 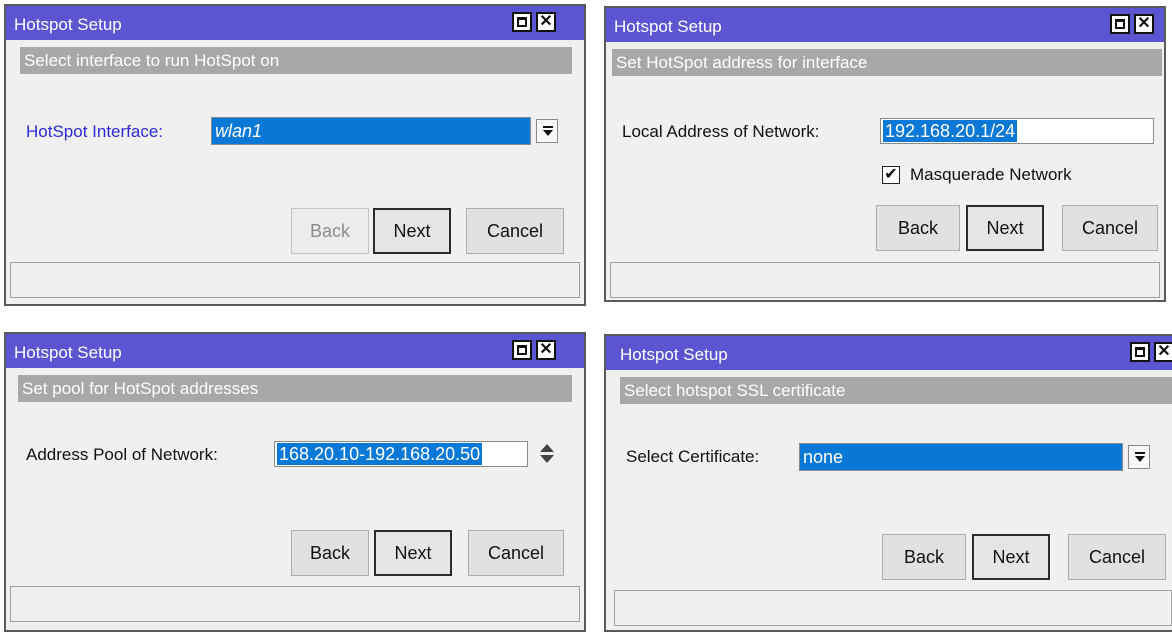 What do you see at coordinates (950, 131) in the screenshot?
I see `local-address-value: 192.168.20.1/24` at bounding box center [950, 131].